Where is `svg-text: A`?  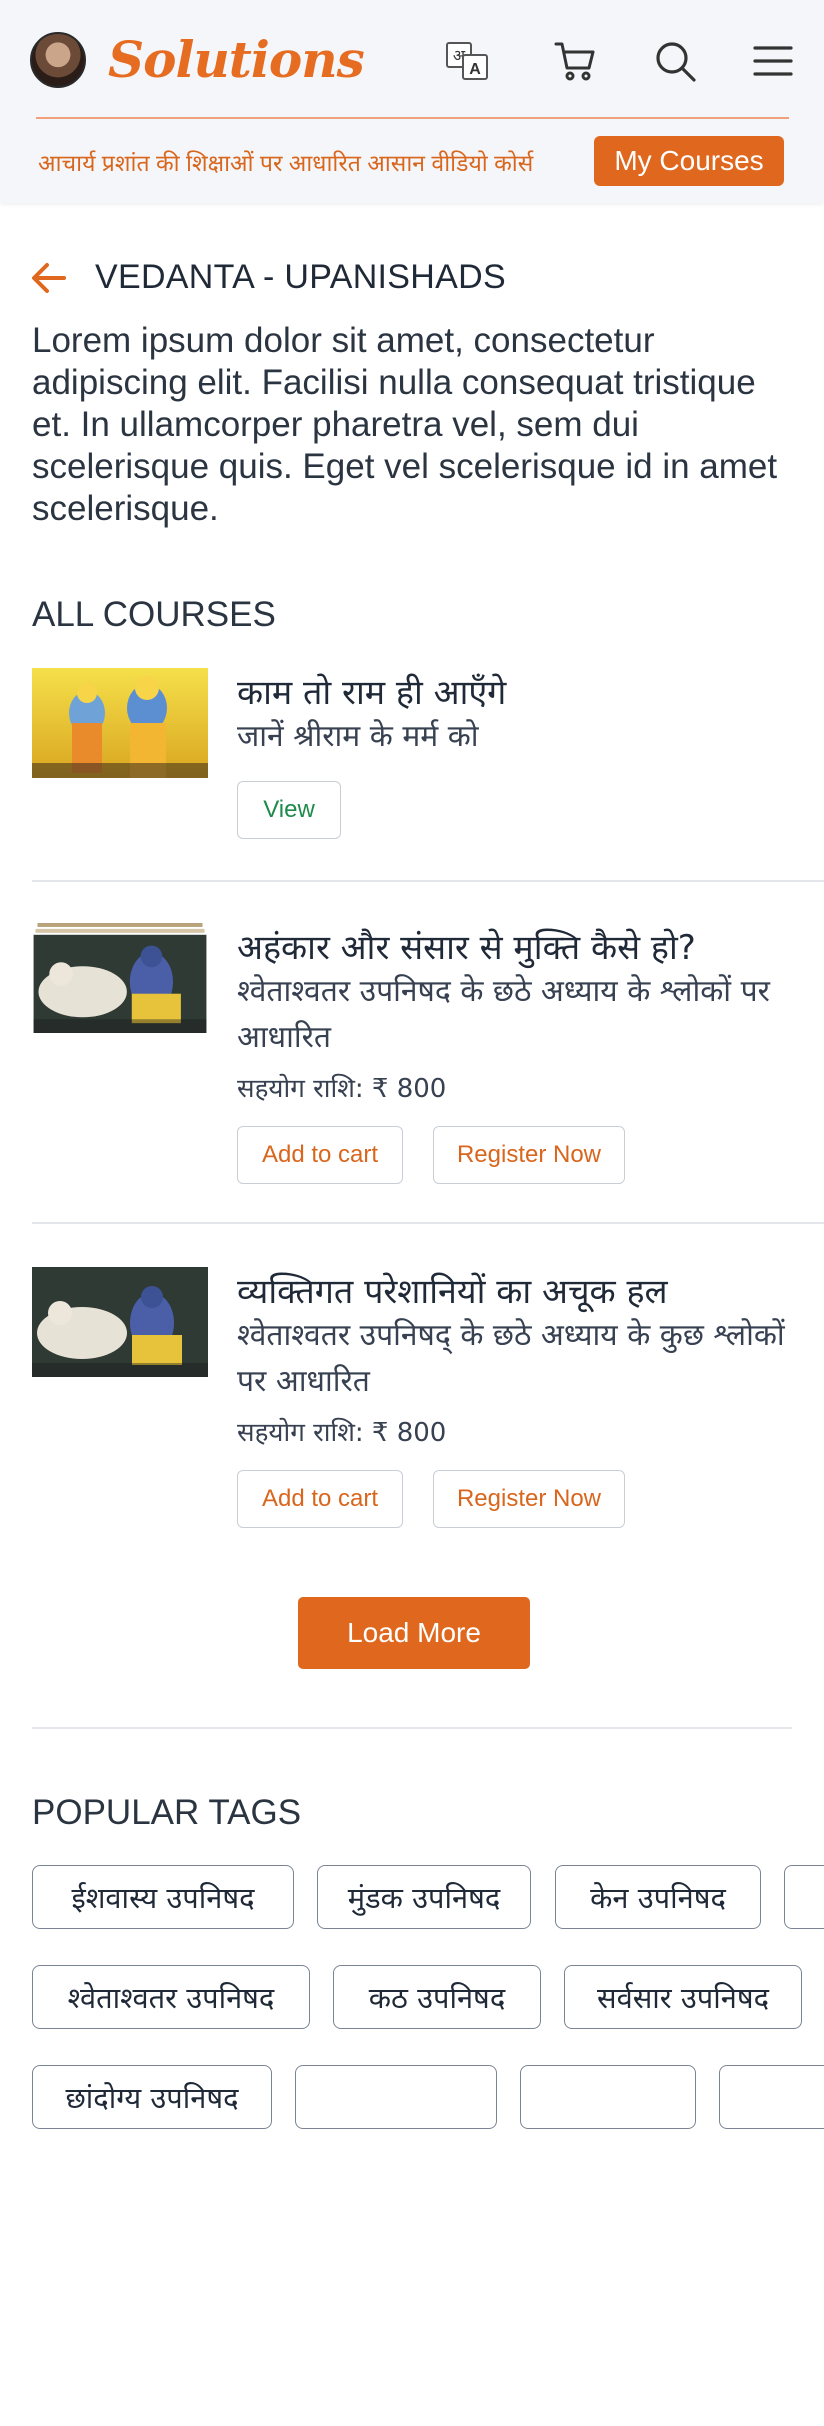
svg-text: A is located at coordinates (475, 69).